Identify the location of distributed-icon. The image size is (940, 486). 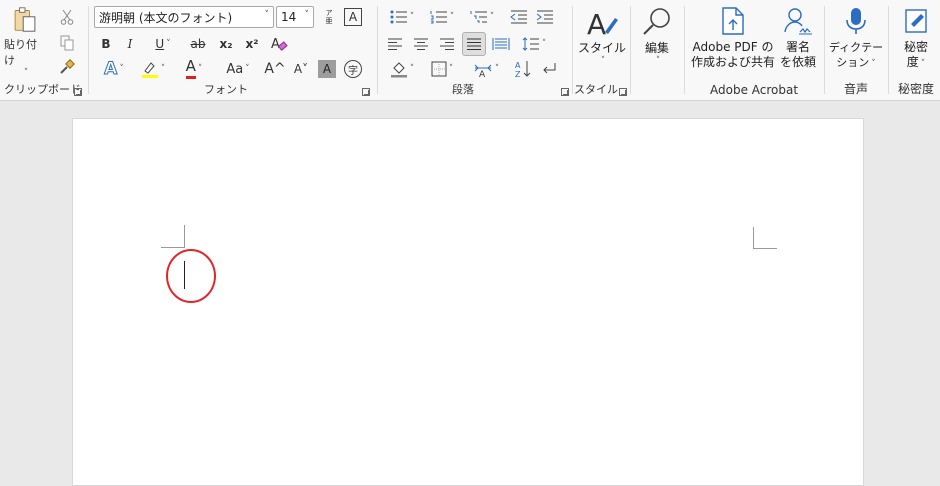
(501, 44).